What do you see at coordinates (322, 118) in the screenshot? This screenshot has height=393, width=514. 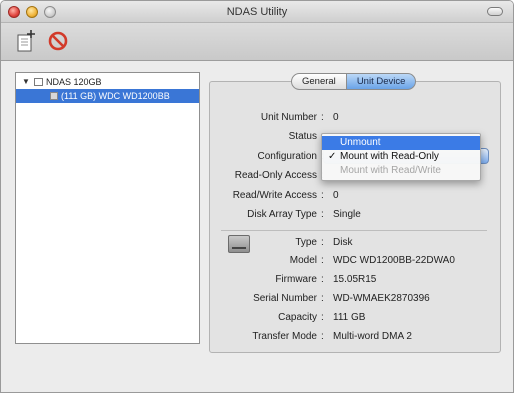 I see `unit-number-row: Unit Number : 0` at bounding box center [322, 118].